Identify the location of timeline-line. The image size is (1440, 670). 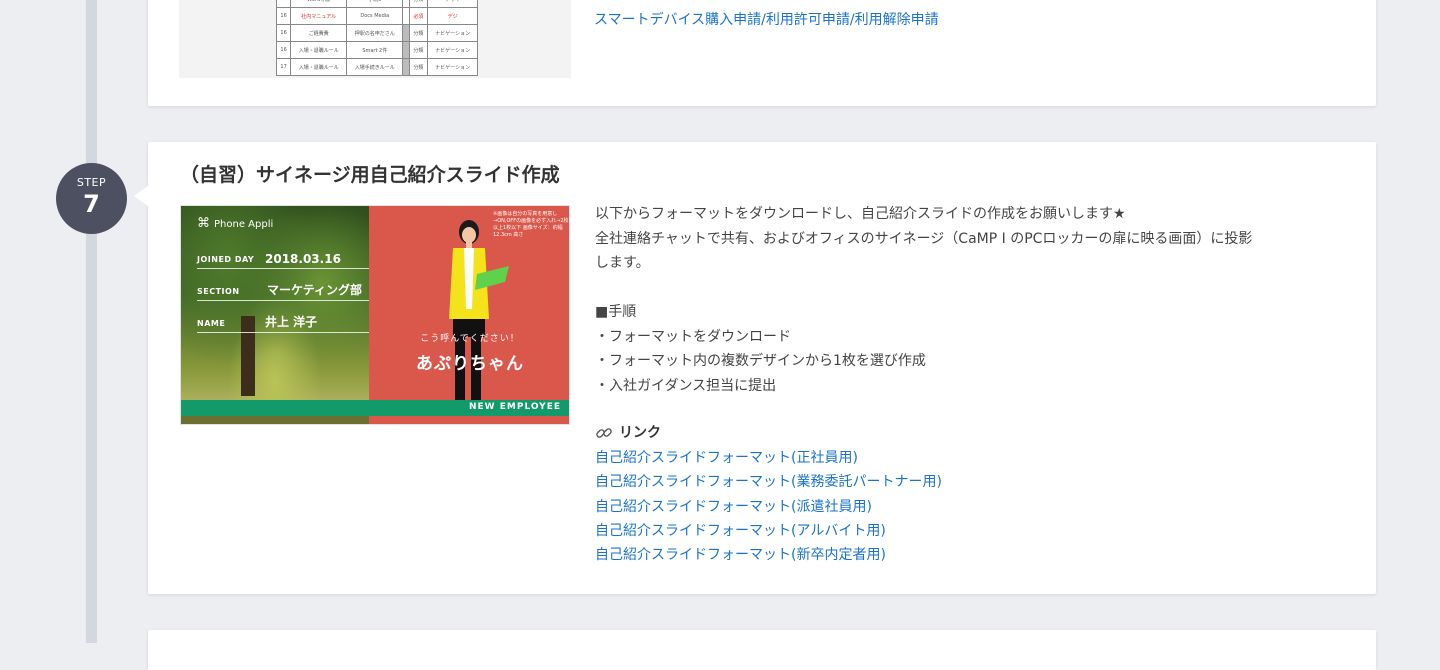
(91, 321).